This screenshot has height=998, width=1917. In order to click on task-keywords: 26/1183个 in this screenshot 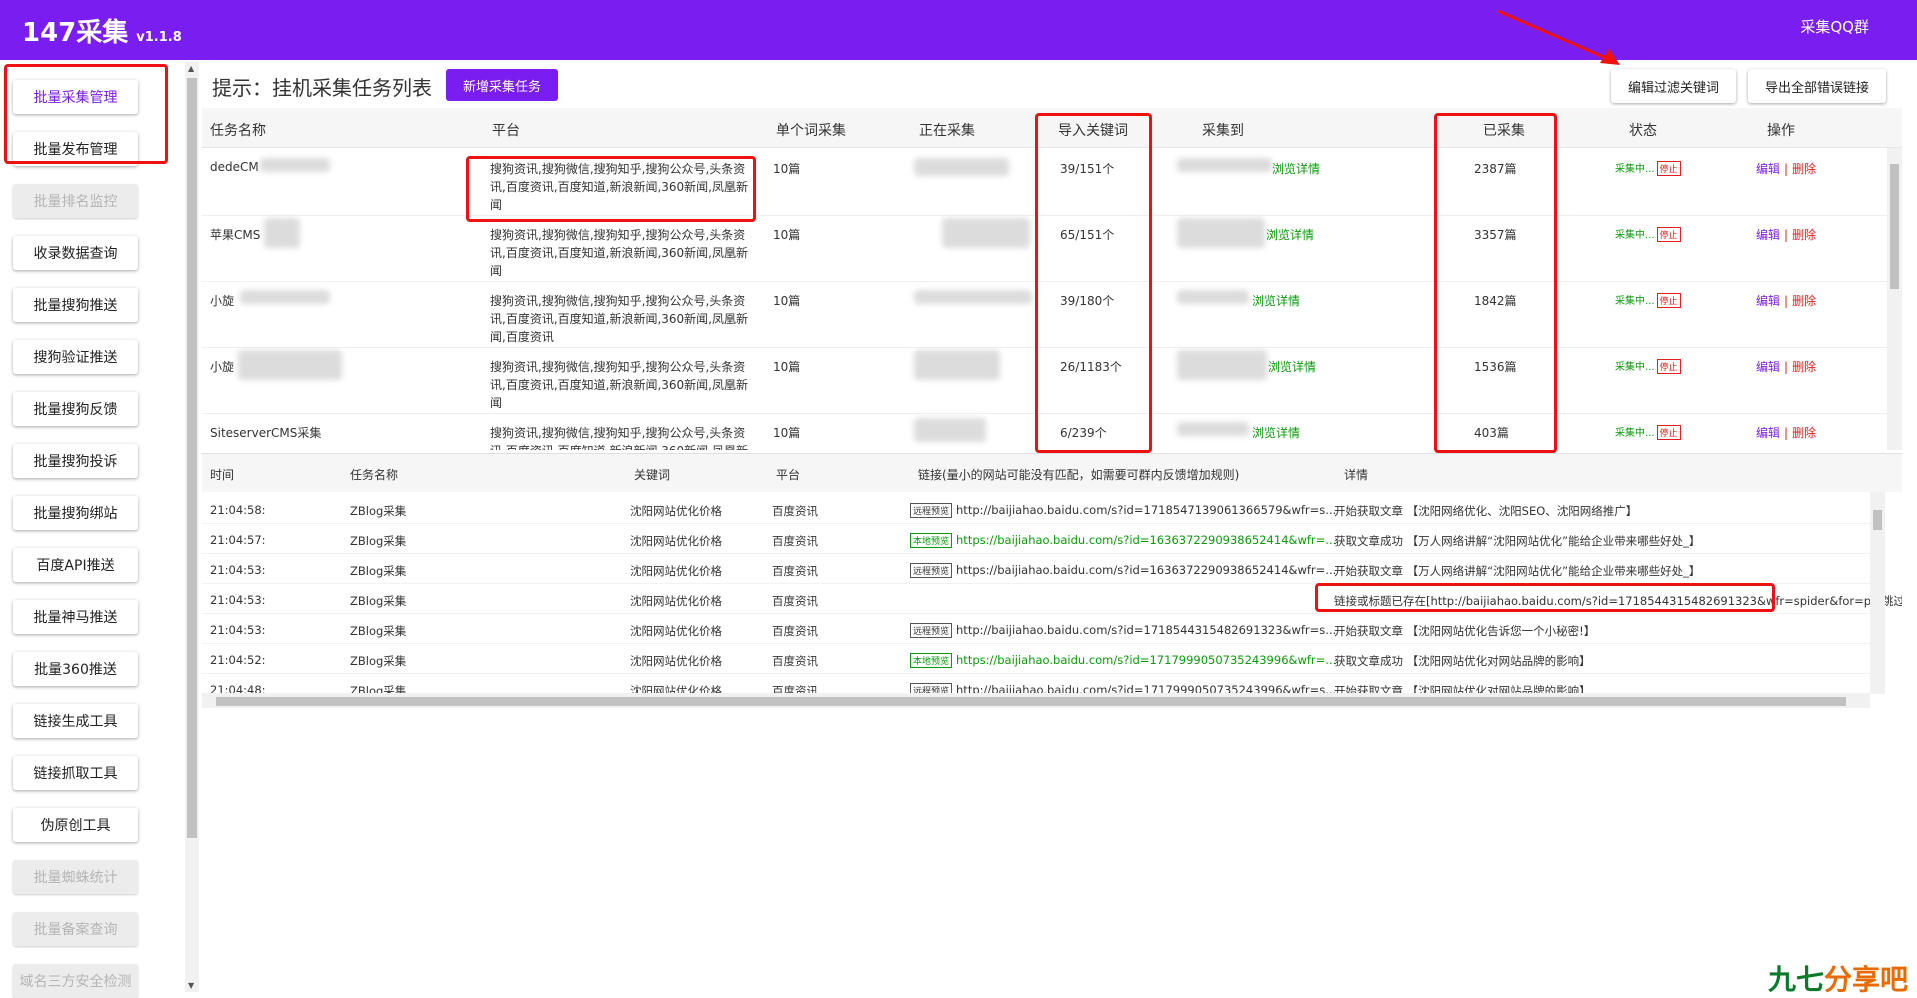, I will do `click(1091, 367)`.